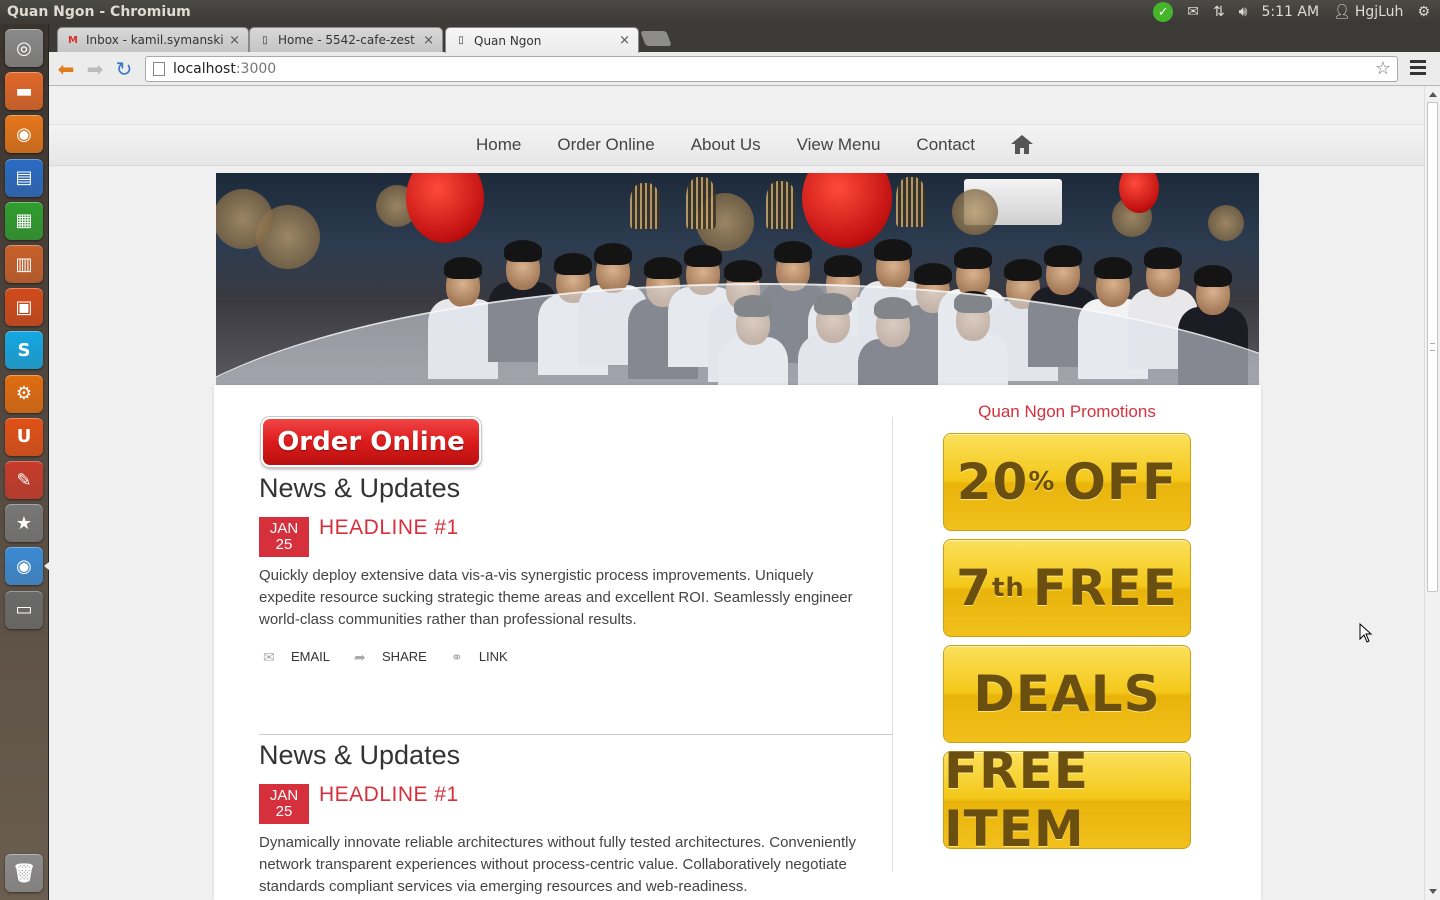 The width and height of the screenshot is (1440, 900). Describe the element at coordinates (24, 873) in the screenshot. I see `trash-icon: 🗑︎` at that location.